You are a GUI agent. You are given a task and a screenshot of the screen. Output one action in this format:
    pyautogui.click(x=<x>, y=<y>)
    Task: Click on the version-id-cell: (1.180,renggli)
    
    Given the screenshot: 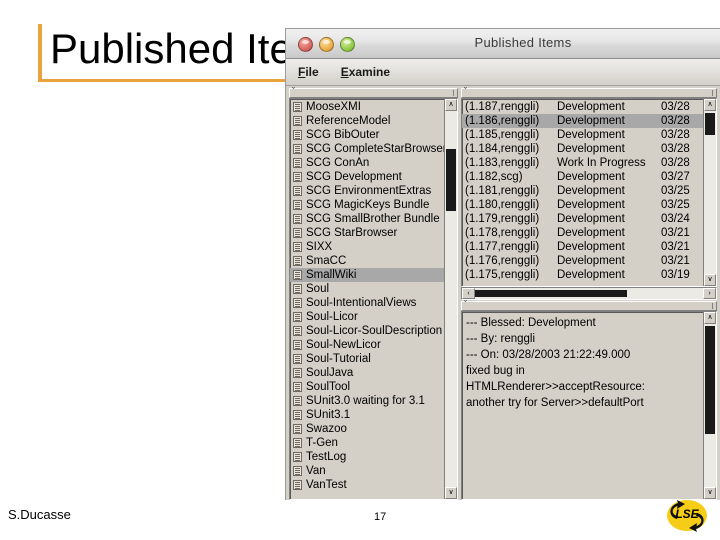 What is the action you would take?
    pyautogui.click(x=502, y=205)
    